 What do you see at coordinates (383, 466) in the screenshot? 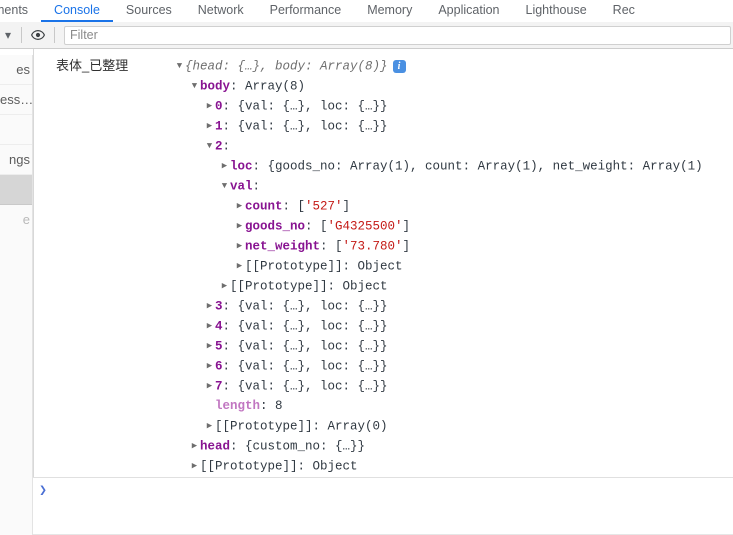
I see `row-root-prototype: [[Prototype]]: Object` at bounding box center [383, 466].